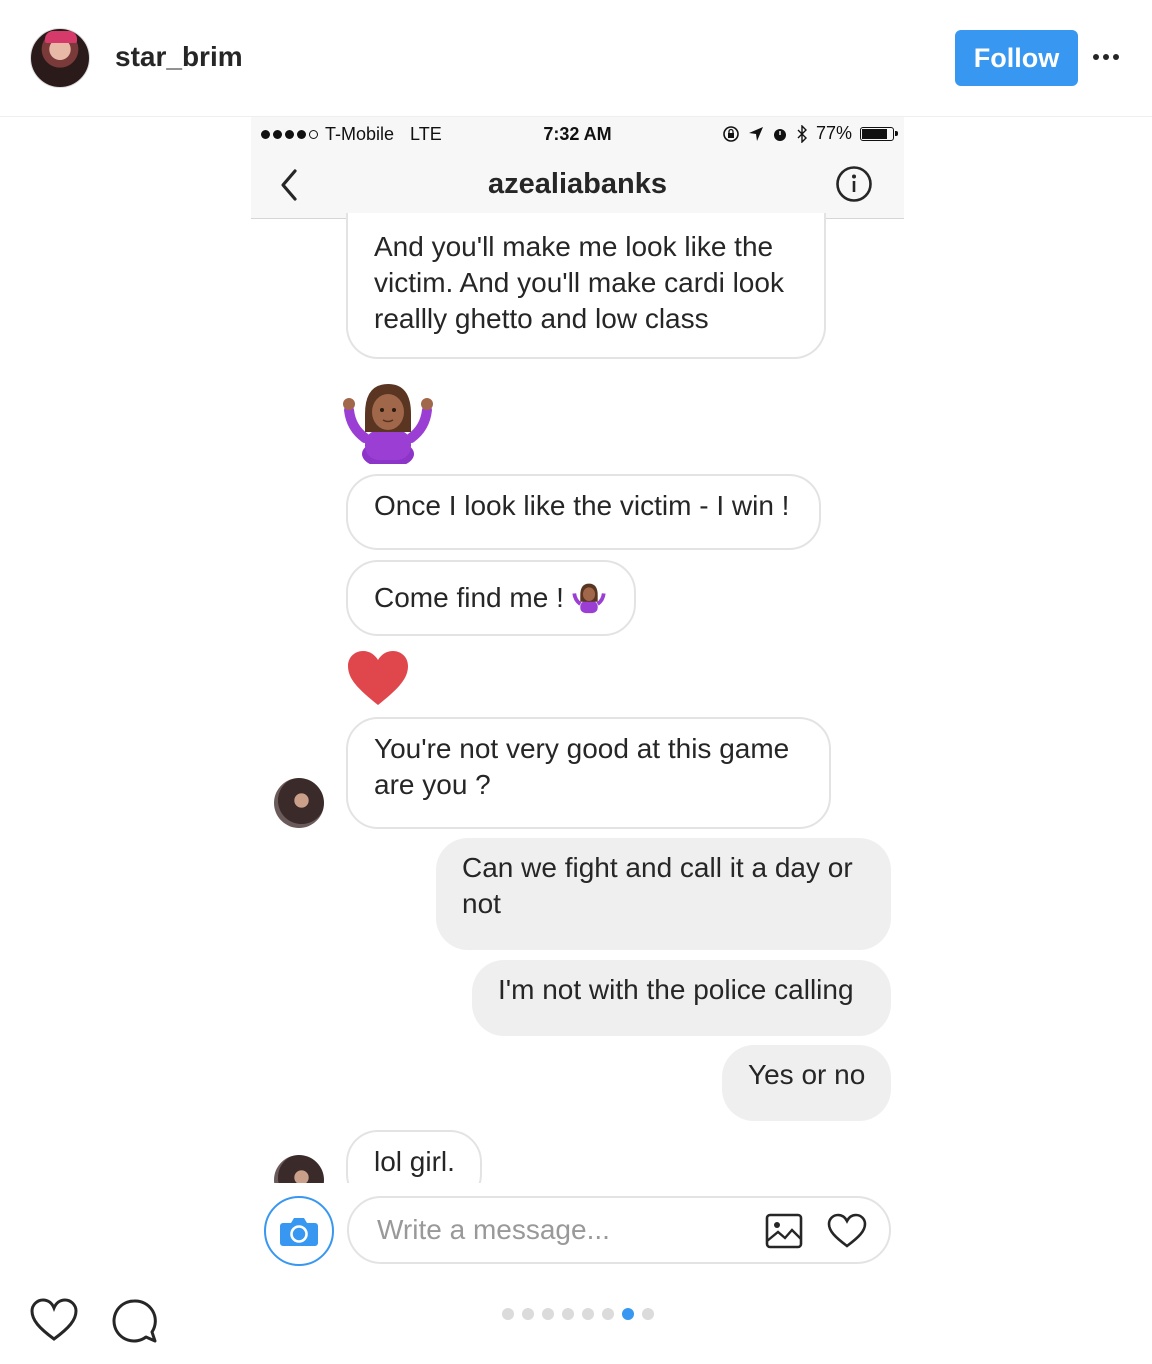 The width and height of the screenshot is (1152, 1364). What do you see at coordinates (582, 748) in the screenshot?
I see `message-line: You're not very good at this game` at bounding box center [582, 748].